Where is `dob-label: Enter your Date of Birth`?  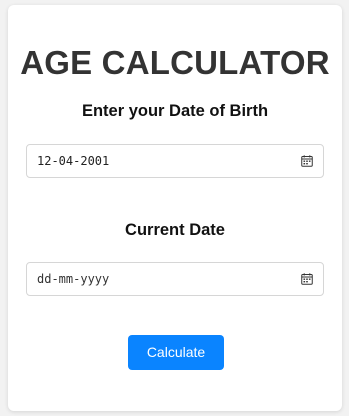
dob-label: Enter your Date of Birth is located at coordinates (175, 111).